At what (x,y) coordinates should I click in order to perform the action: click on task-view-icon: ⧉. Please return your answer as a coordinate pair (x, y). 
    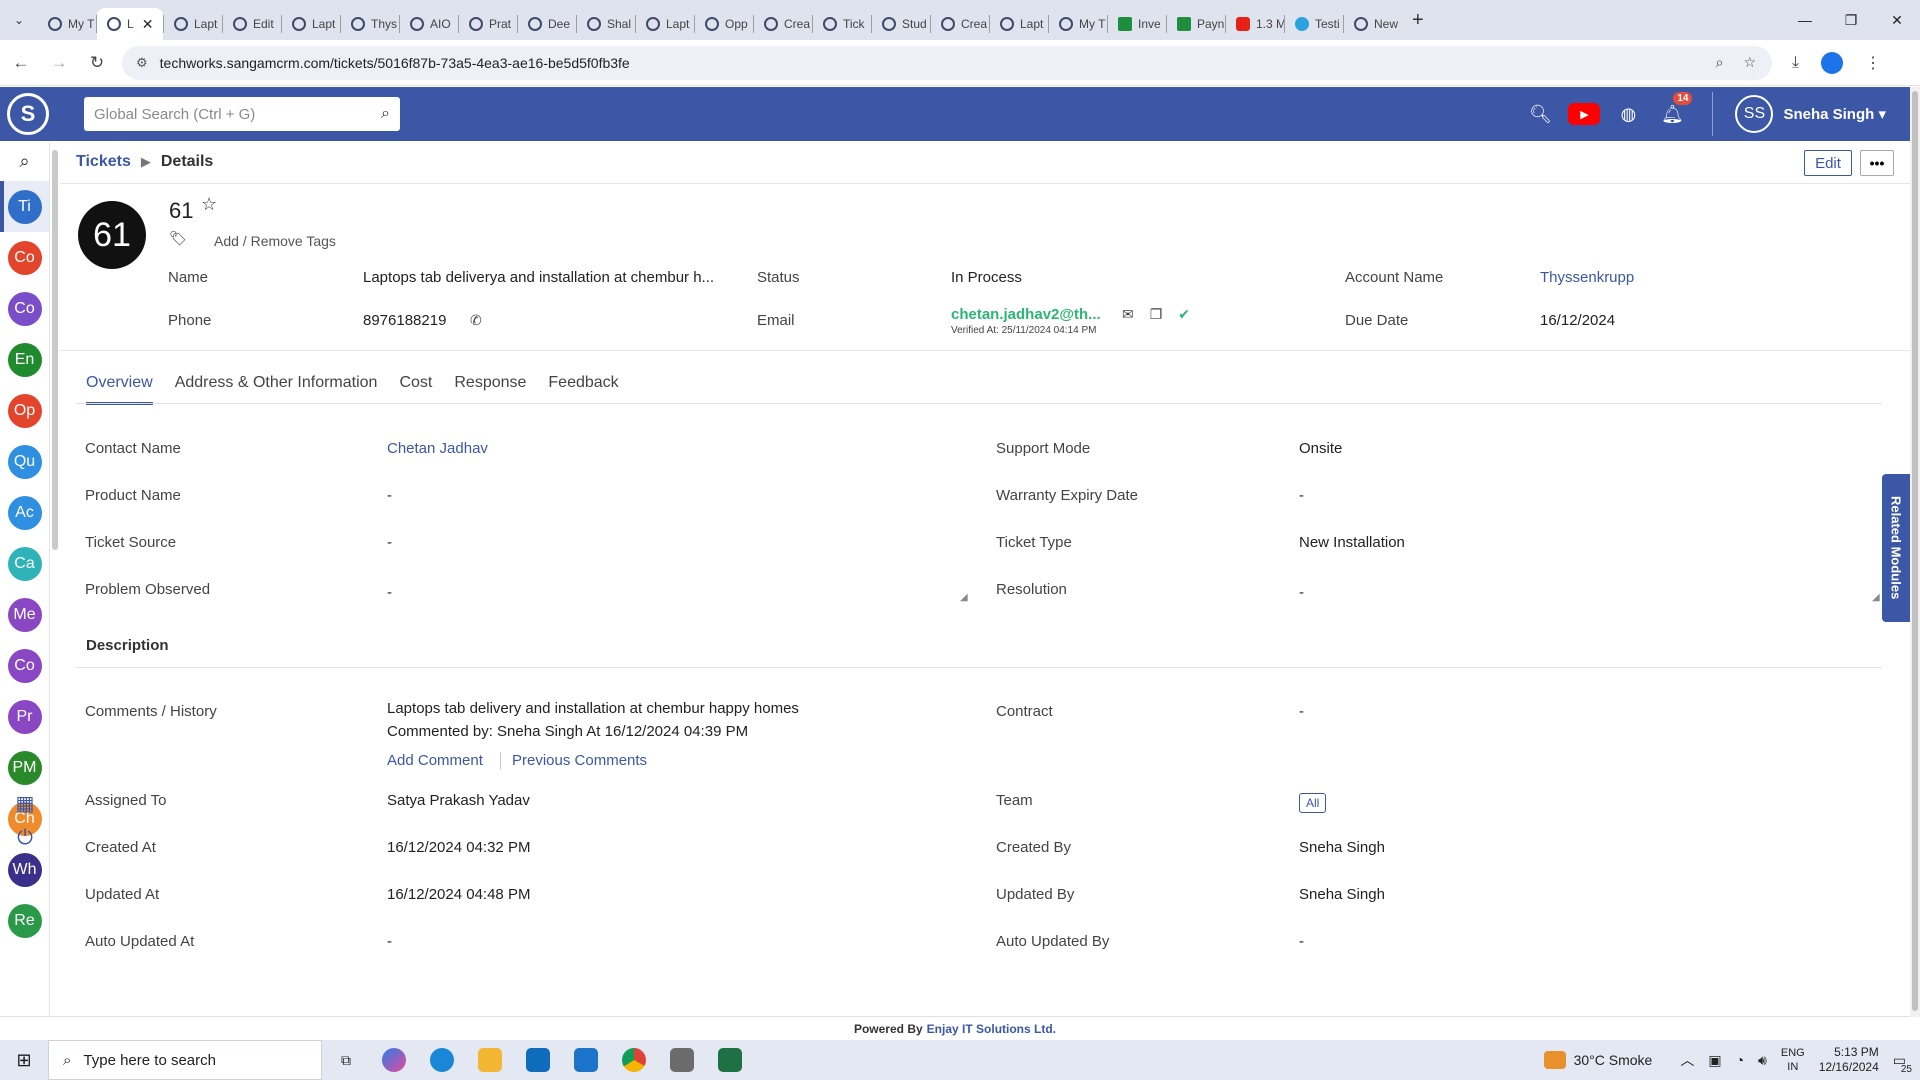
    Looking at the image, I should click on (346, 1060).